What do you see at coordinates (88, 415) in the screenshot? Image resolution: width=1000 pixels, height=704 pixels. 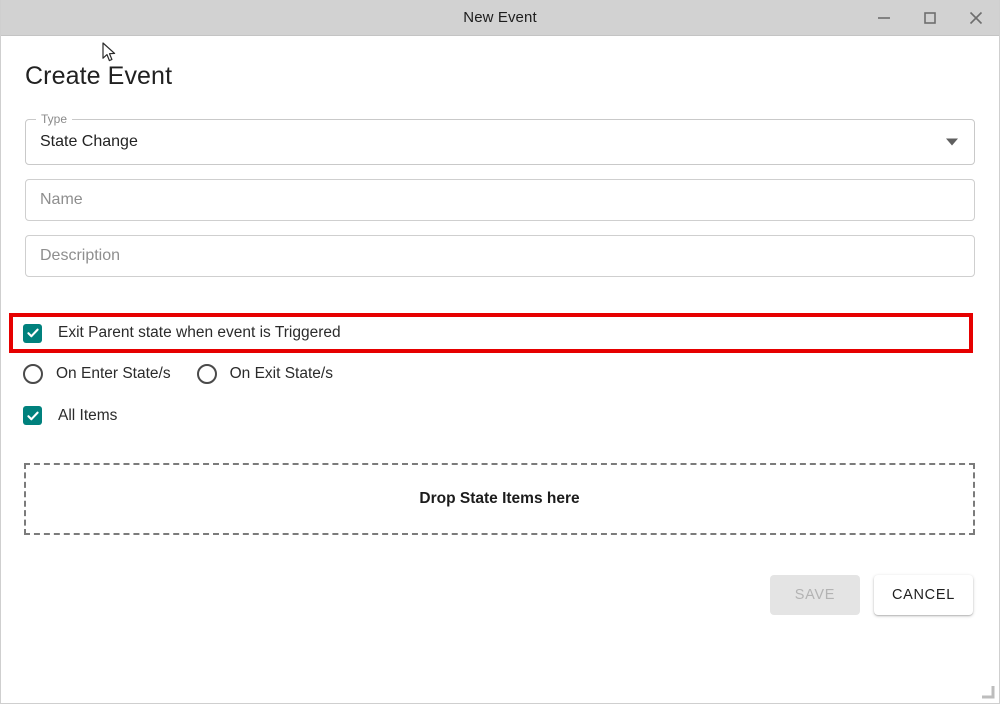 I see `all-items-checkbox-label: All Items` at bounding box center [88, 415].